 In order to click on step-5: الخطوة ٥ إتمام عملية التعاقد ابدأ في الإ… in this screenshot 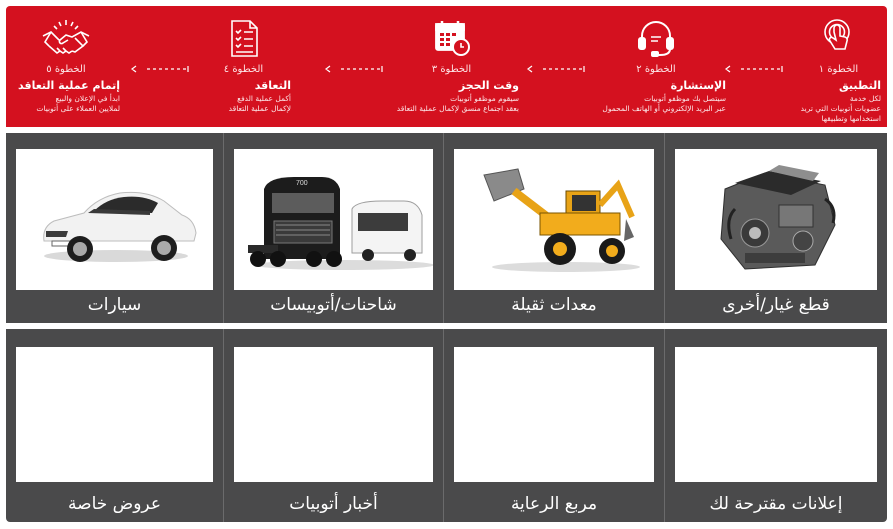, I will do `click(66, 66)`.